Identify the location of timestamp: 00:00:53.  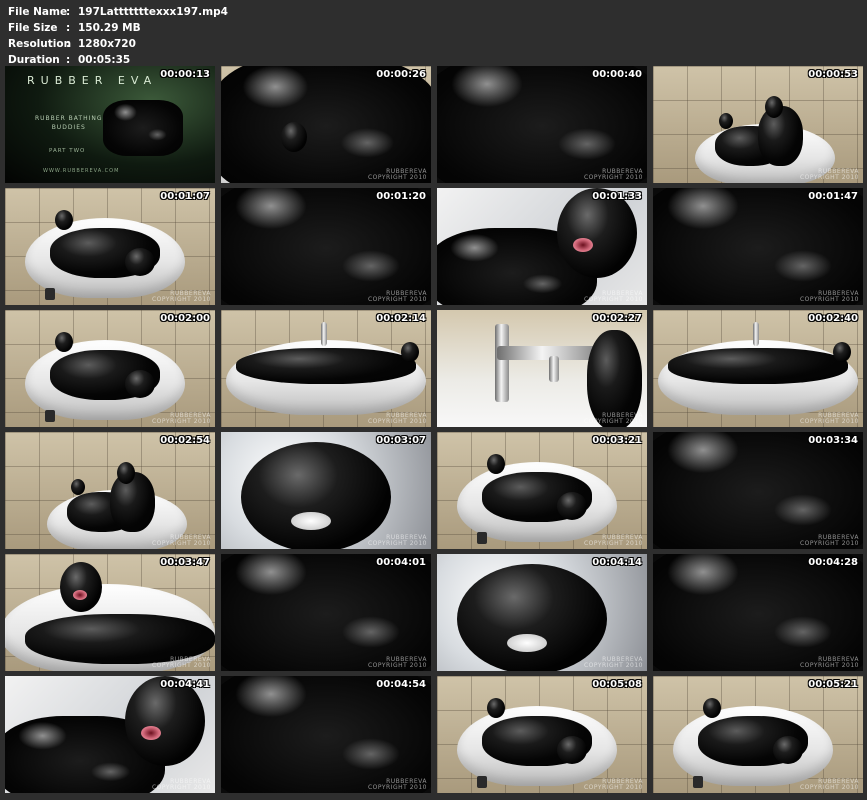
(833, 74).